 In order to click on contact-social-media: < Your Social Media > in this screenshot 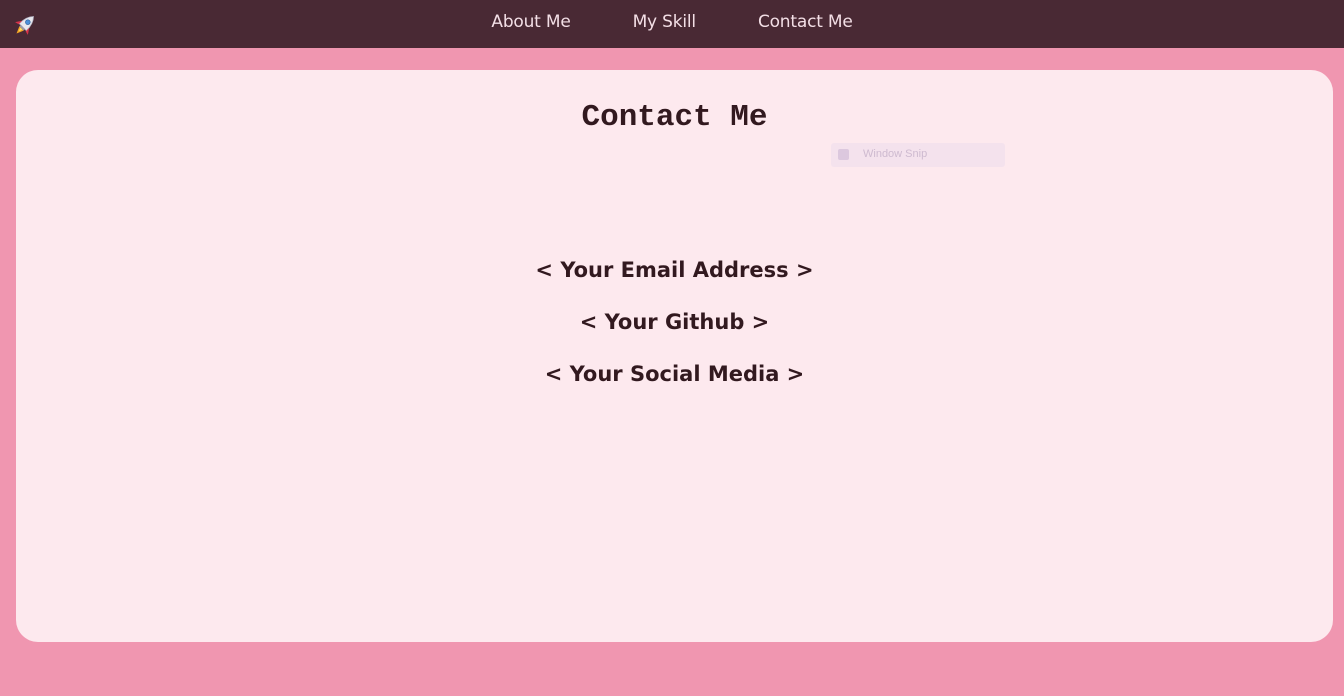, I will do `click(675, 374)`.